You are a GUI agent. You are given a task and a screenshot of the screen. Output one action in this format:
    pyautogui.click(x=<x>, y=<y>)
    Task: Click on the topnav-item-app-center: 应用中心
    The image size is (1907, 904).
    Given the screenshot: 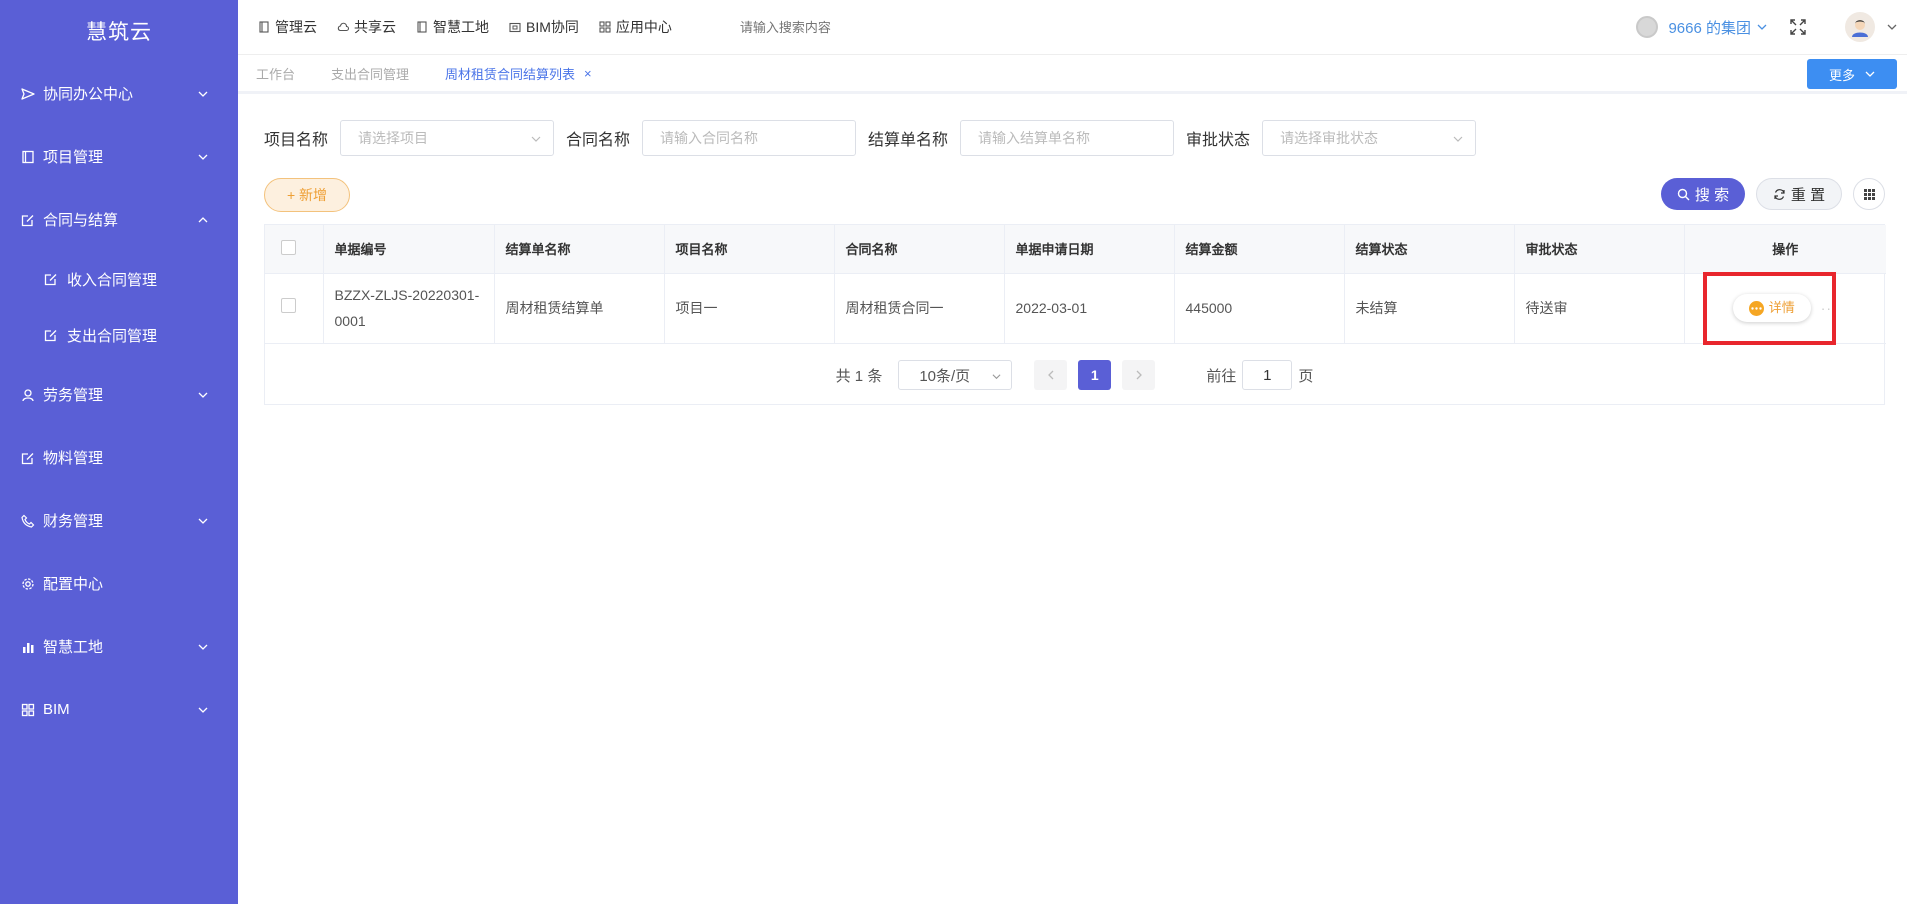 What is the action you would take?
    pyautogui.click(x=635, y=27)
    